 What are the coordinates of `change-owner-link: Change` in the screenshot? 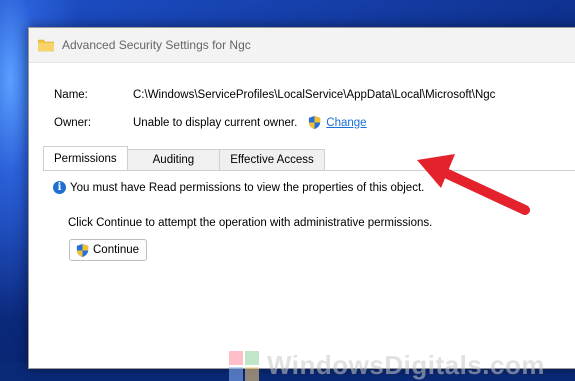 It's located at (346, 123).